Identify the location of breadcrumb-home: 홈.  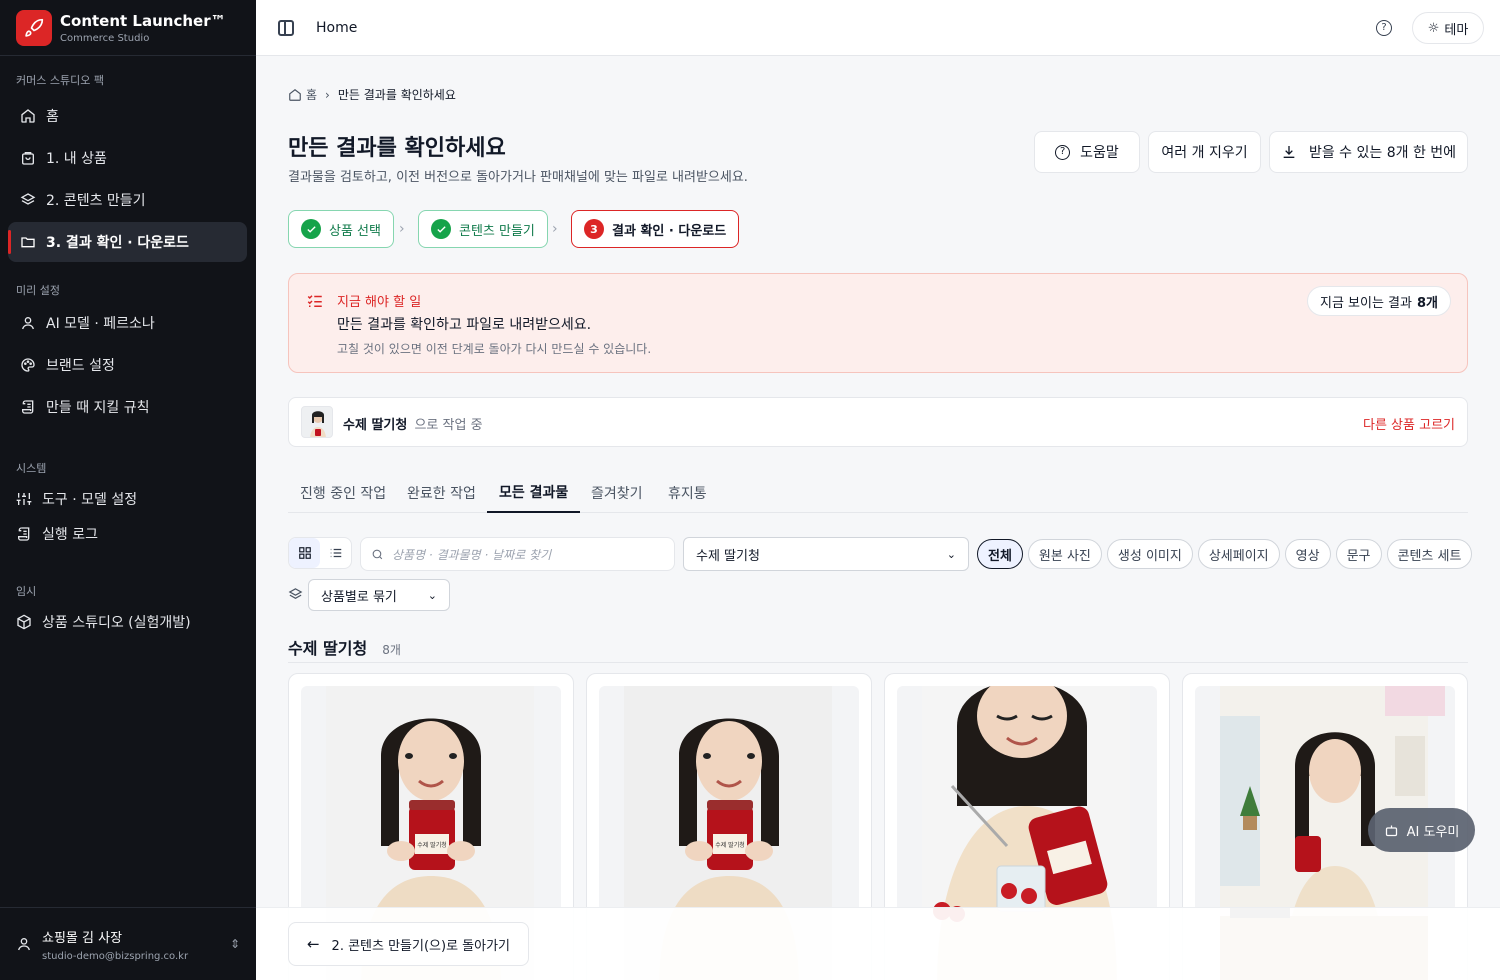
(311, 94).